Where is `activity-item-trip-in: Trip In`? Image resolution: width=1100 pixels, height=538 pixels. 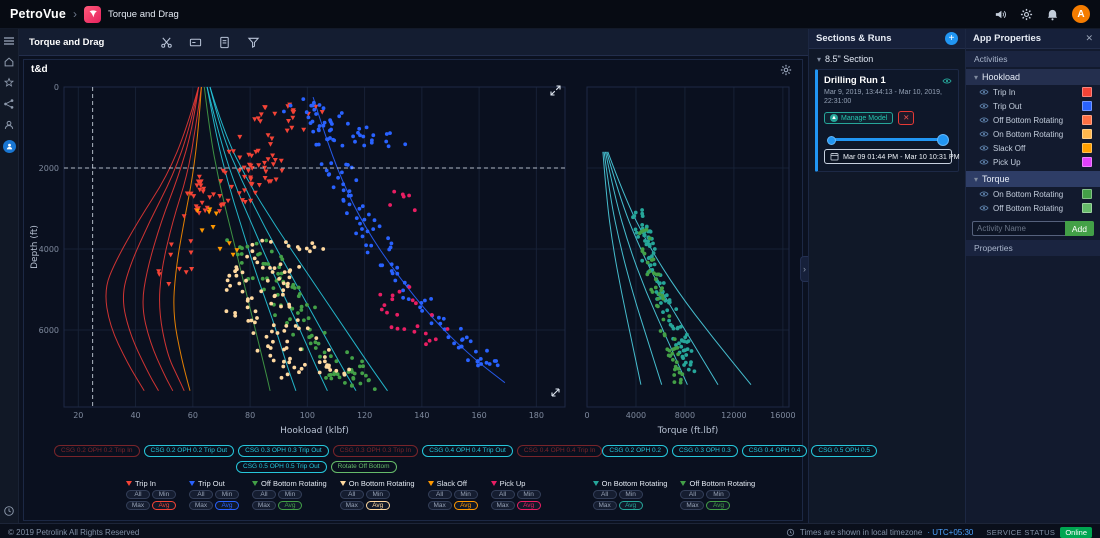
activity-item-trip-in: Trip In is located at coordinates (1033, 92).